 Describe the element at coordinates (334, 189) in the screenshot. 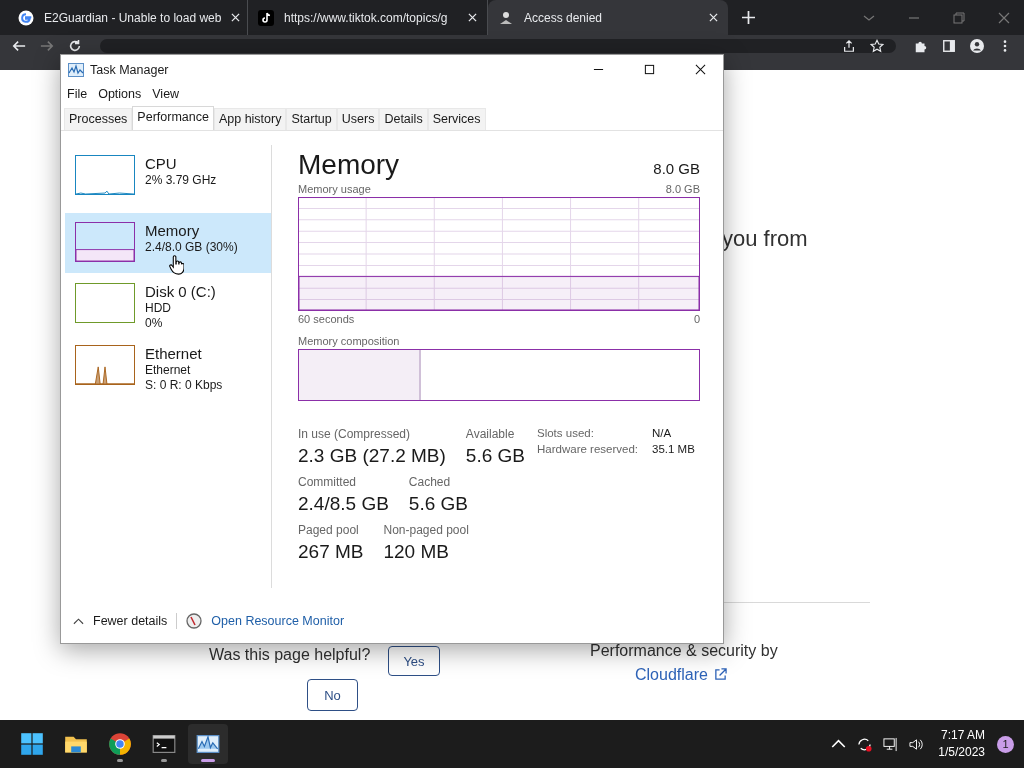

I see `graph-label: Memory usage` at that location.